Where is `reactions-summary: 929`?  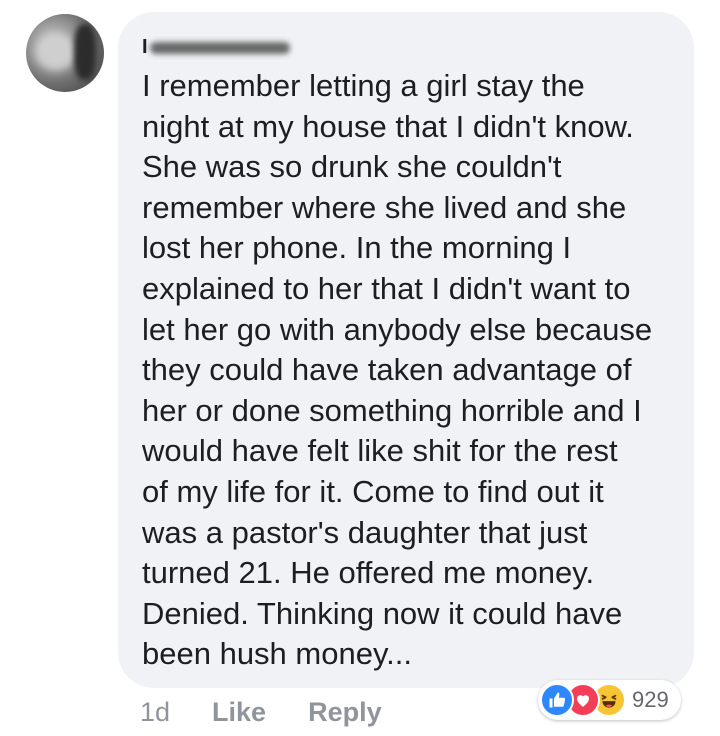 reactions-summary: 929 is located at coordinates (609, 700).